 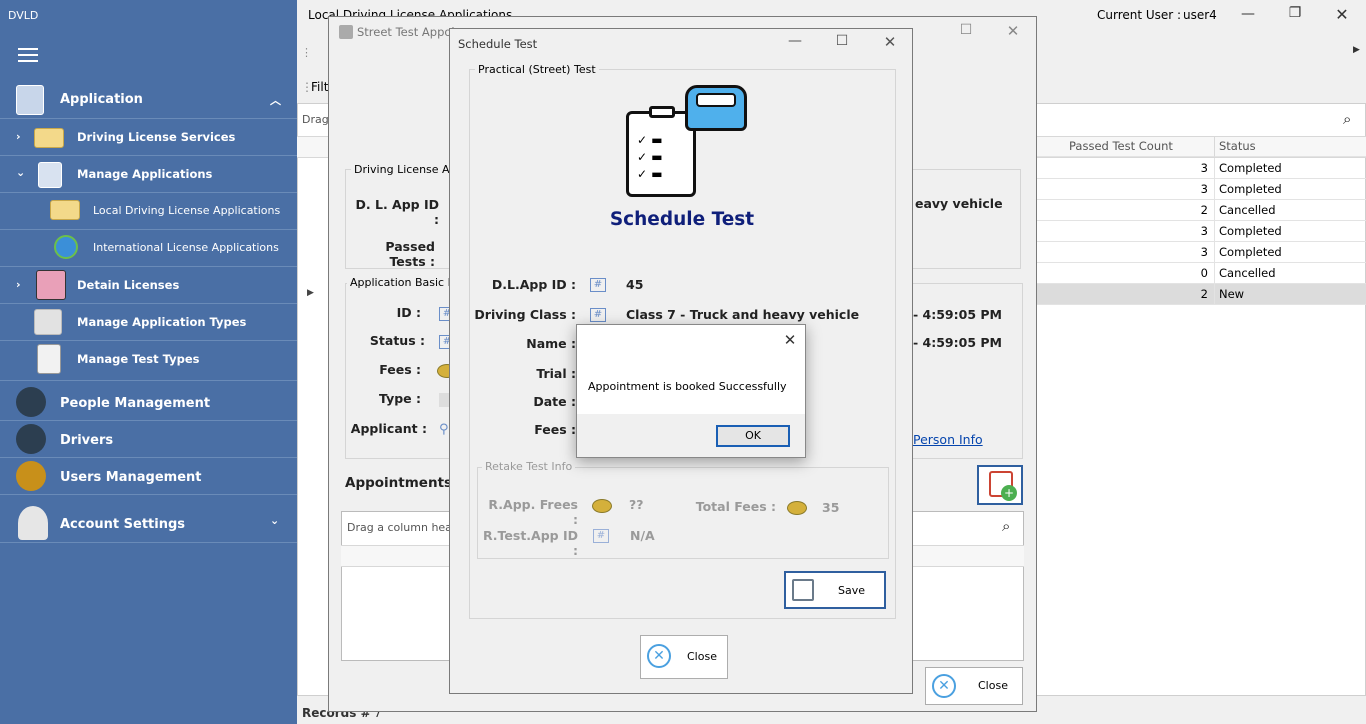 What do you see at coordinates (1009, 493) in the screenshot?
I see `plus-icon: +` at bounding box center [1009, 493].